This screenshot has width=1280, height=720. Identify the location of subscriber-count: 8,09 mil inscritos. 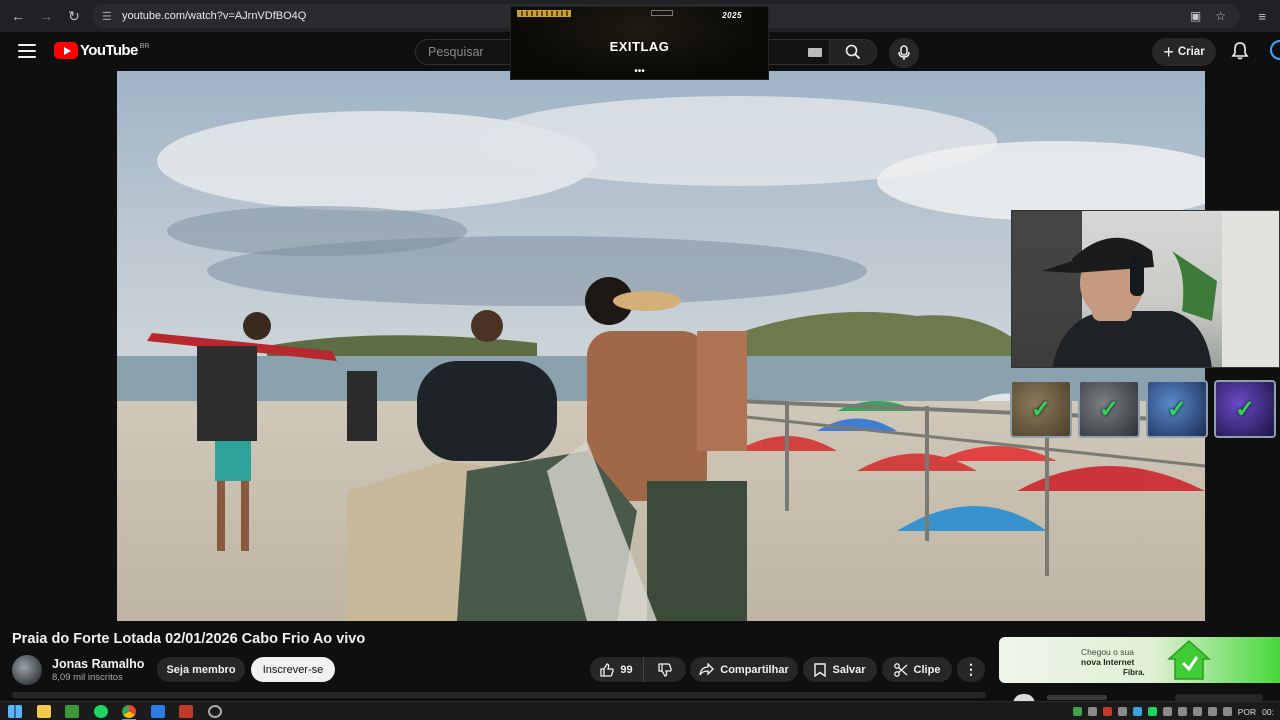
(87, 677).